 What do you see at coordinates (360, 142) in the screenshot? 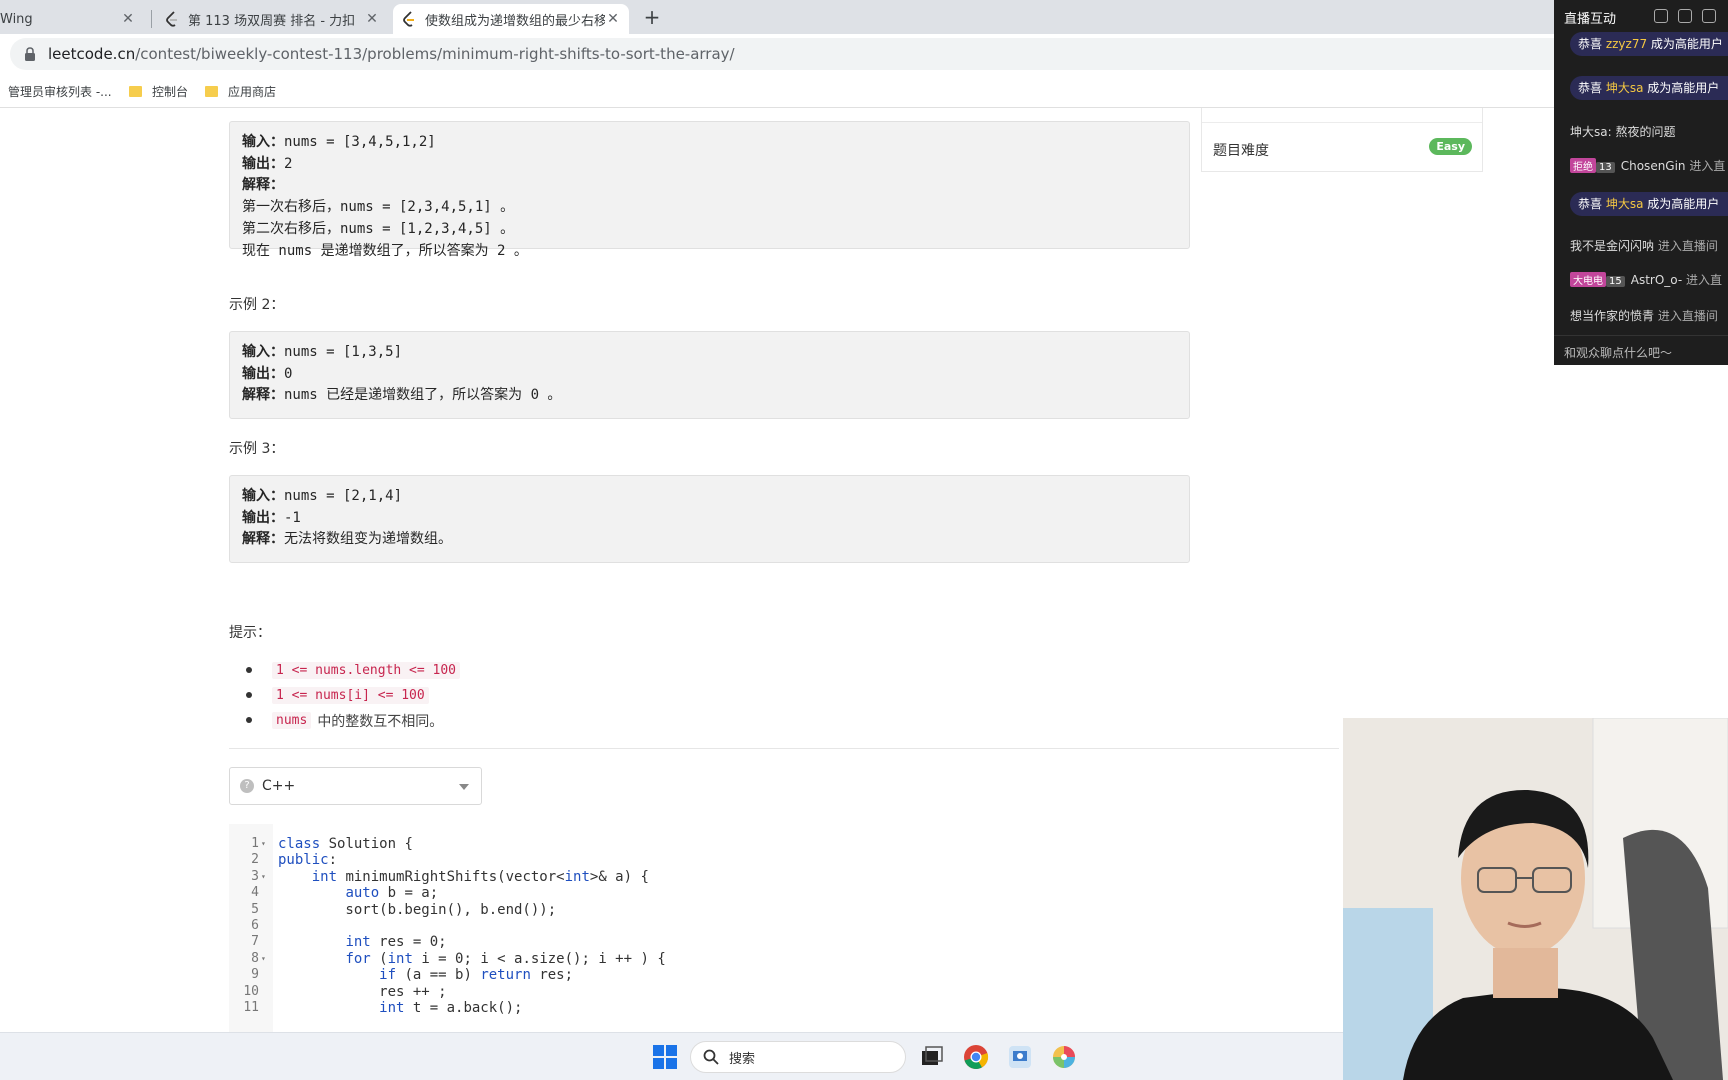
I see `example-input: nums = [3,4,5,1,2]` at bounding box center [360, 142].